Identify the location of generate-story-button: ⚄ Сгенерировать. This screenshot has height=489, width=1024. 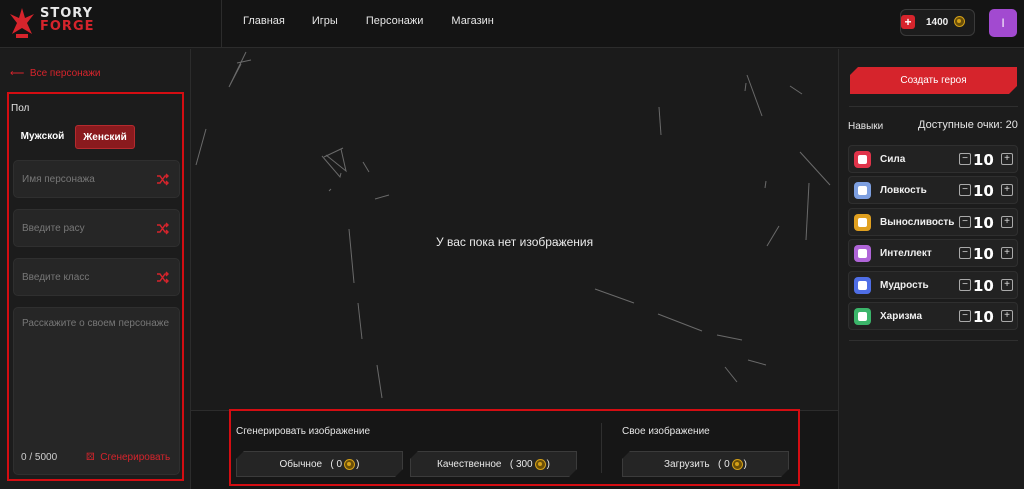
(128, 457).